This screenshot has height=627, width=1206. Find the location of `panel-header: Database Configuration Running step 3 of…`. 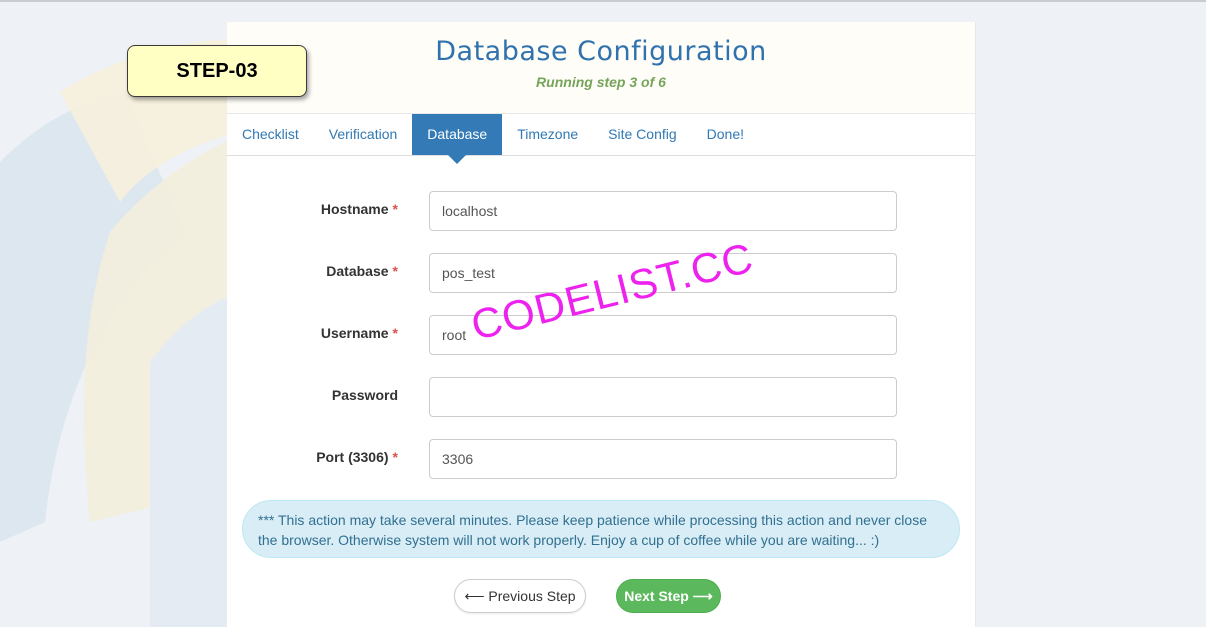

panel-header: Database Configuration Running step 3 of… is located at coordinates (601, 68).